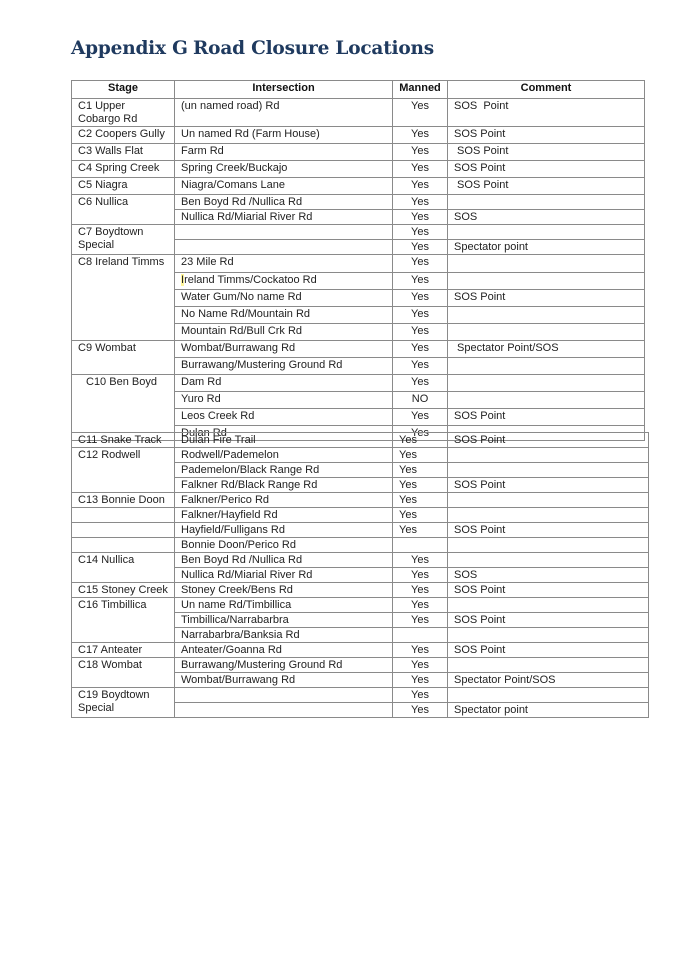 The width and height of the screenshot is (675, 955). I want to click on stage-cell: C13 Bonnie Doon, so click(123, 500).